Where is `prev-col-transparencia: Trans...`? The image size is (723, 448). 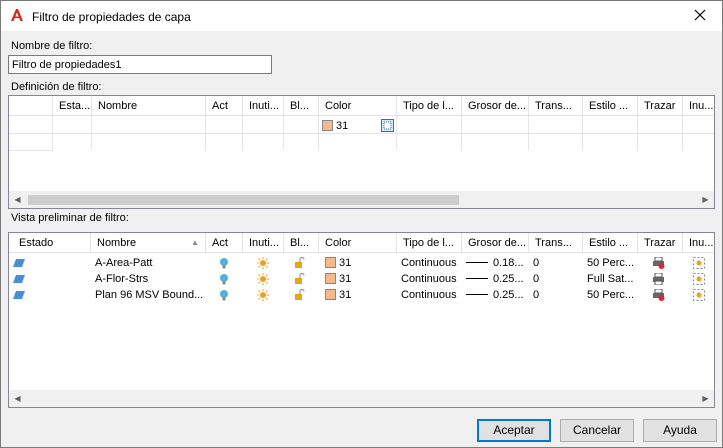 prev-col-transparencia: Trans... is located at coordinates (556, 243).